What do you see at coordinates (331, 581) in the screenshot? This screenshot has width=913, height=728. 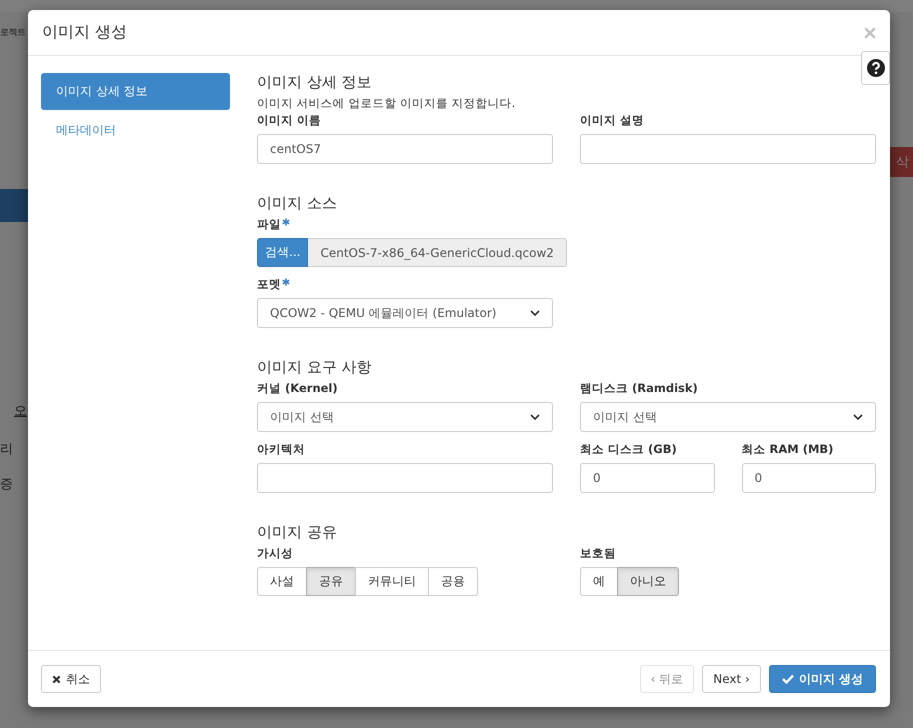 I see `toggle-option: 공유` at bounding box center [331, 581].